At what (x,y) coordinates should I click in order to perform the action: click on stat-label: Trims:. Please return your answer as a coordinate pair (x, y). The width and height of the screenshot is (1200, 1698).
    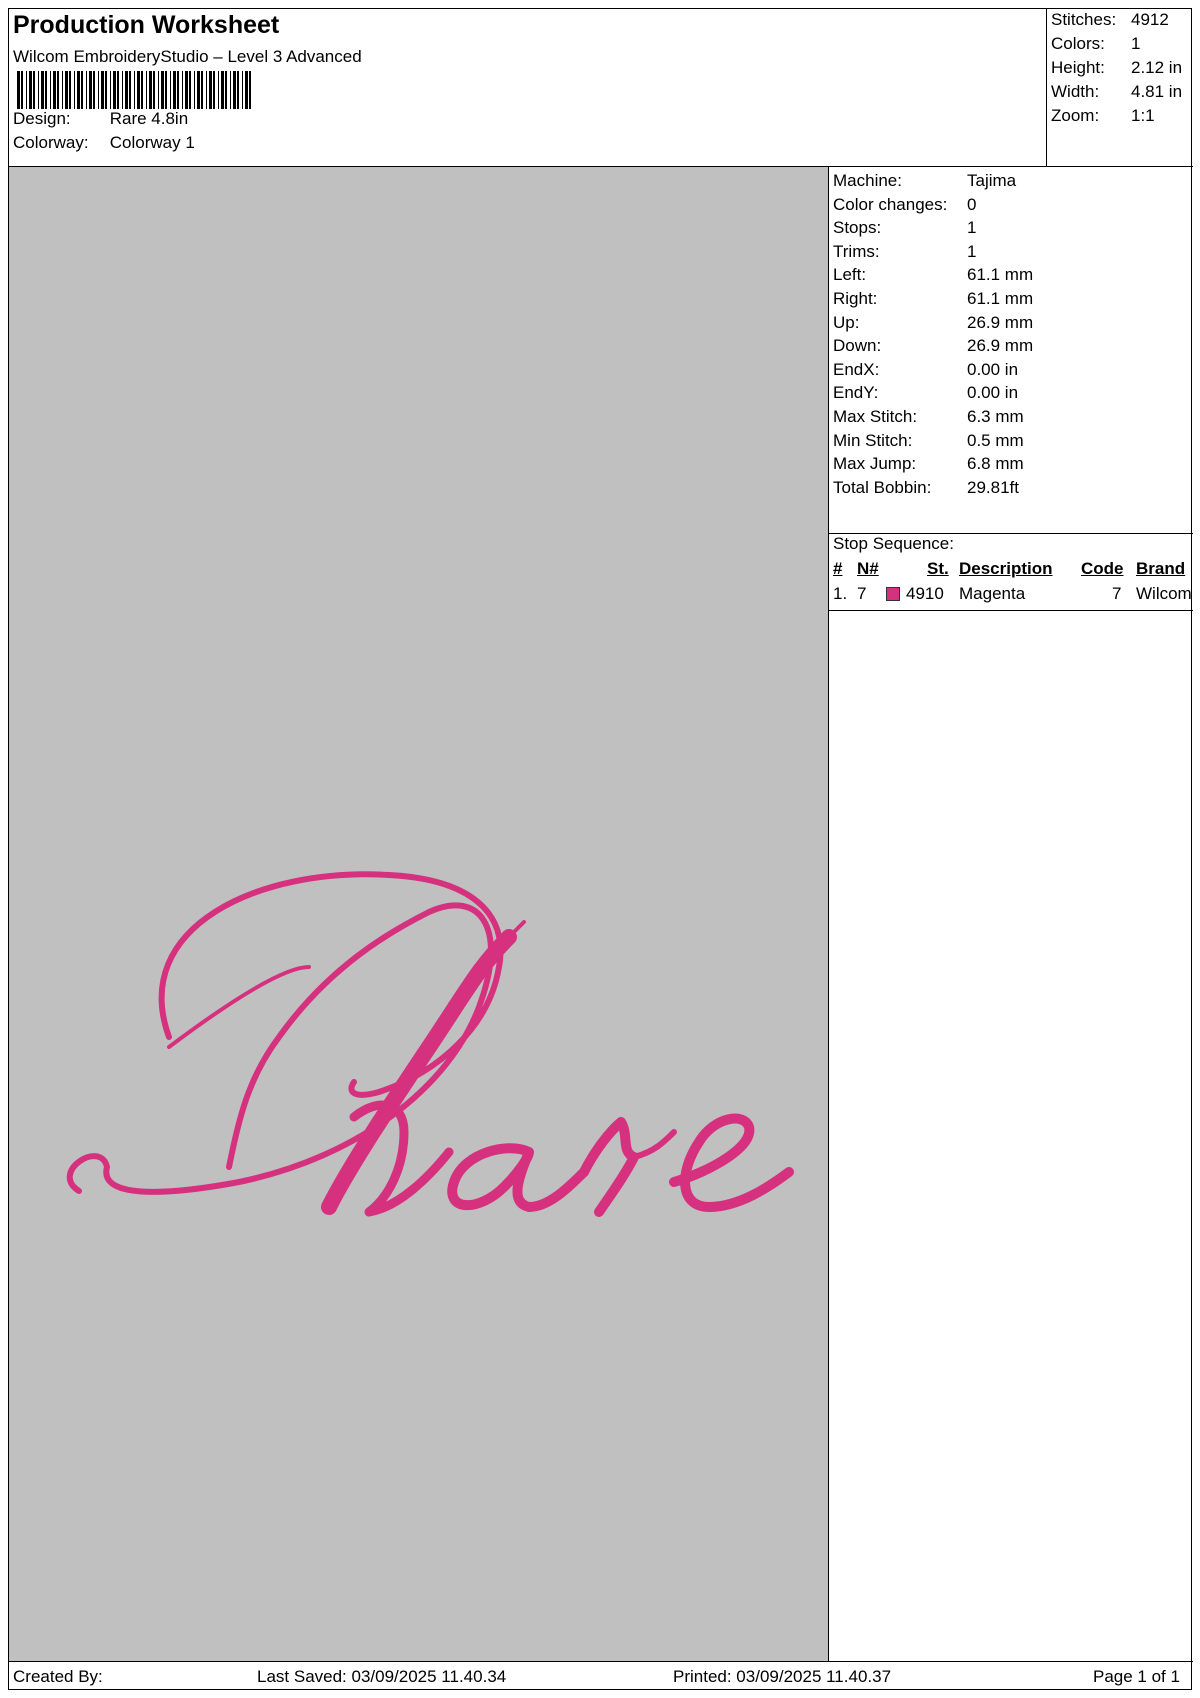
    Looking at the image, I should click on (856, 251).